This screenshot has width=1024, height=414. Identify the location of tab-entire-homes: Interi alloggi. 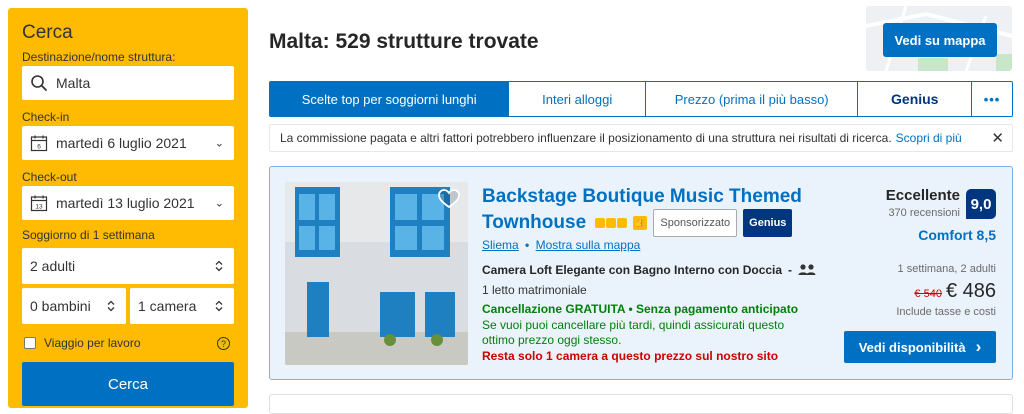
(577, 99).